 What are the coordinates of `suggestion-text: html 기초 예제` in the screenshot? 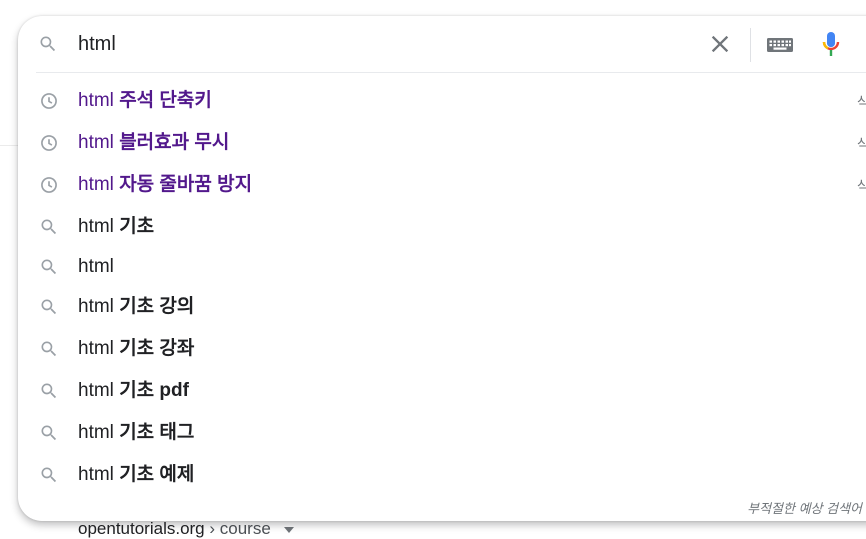 It's located at (136, 475).